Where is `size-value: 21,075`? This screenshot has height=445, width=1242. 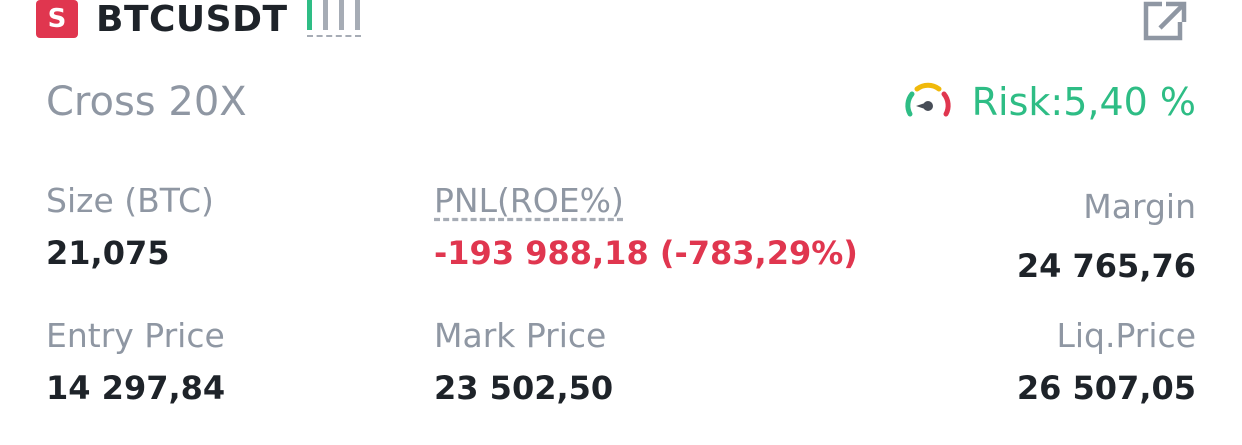
size-value: 21,075 is located at coordinates (108, 253).